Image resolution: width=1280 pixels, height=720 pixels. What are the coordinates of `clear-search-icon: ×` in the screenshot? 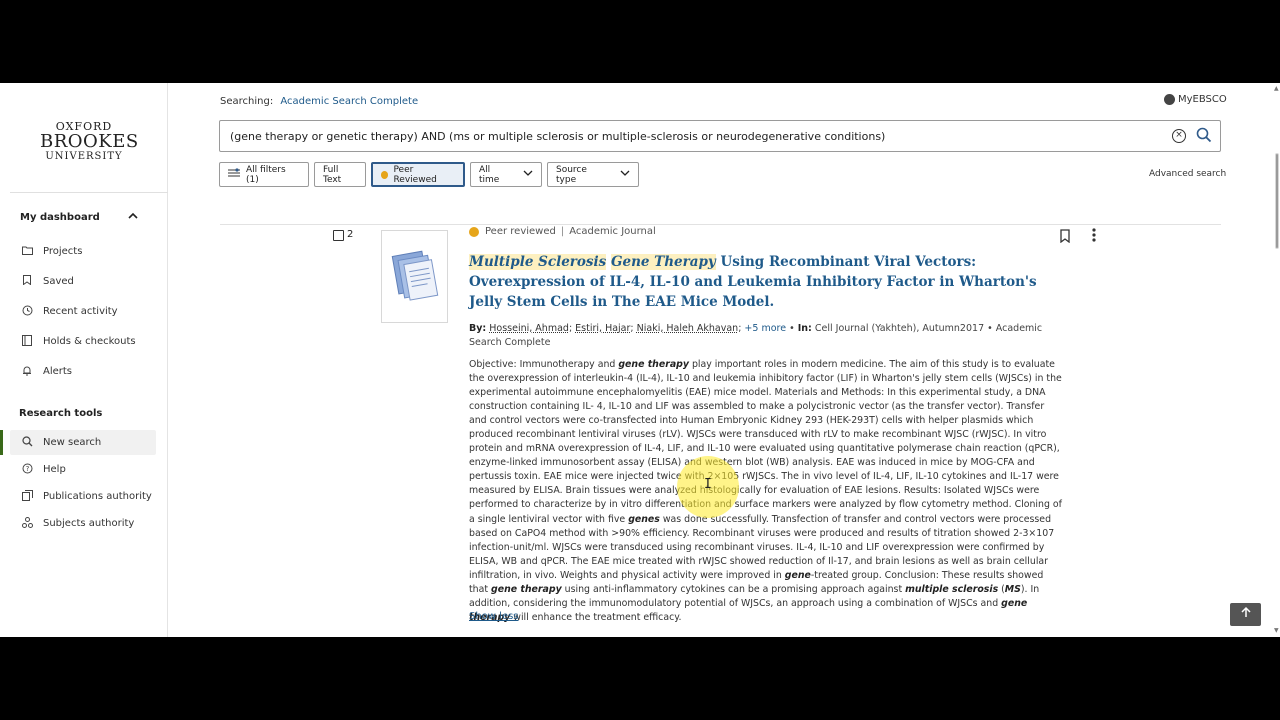 It's located at (1179, 136).